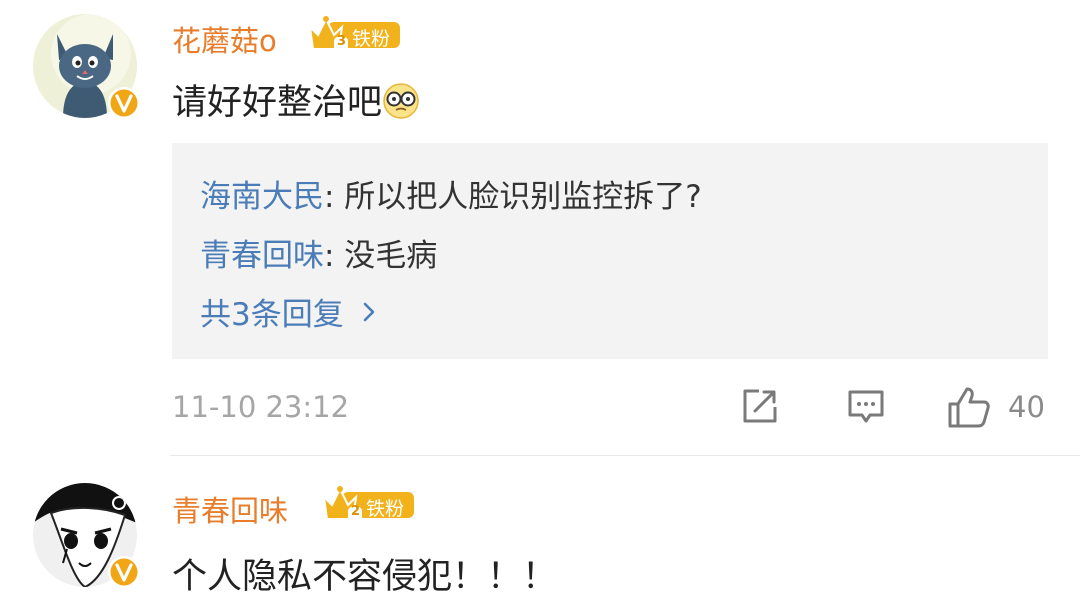  Describe the element at coordinates (513, 197) in the screenshot. I see `reply-text: : 所以把人脸识别监控拆了?` at that location.